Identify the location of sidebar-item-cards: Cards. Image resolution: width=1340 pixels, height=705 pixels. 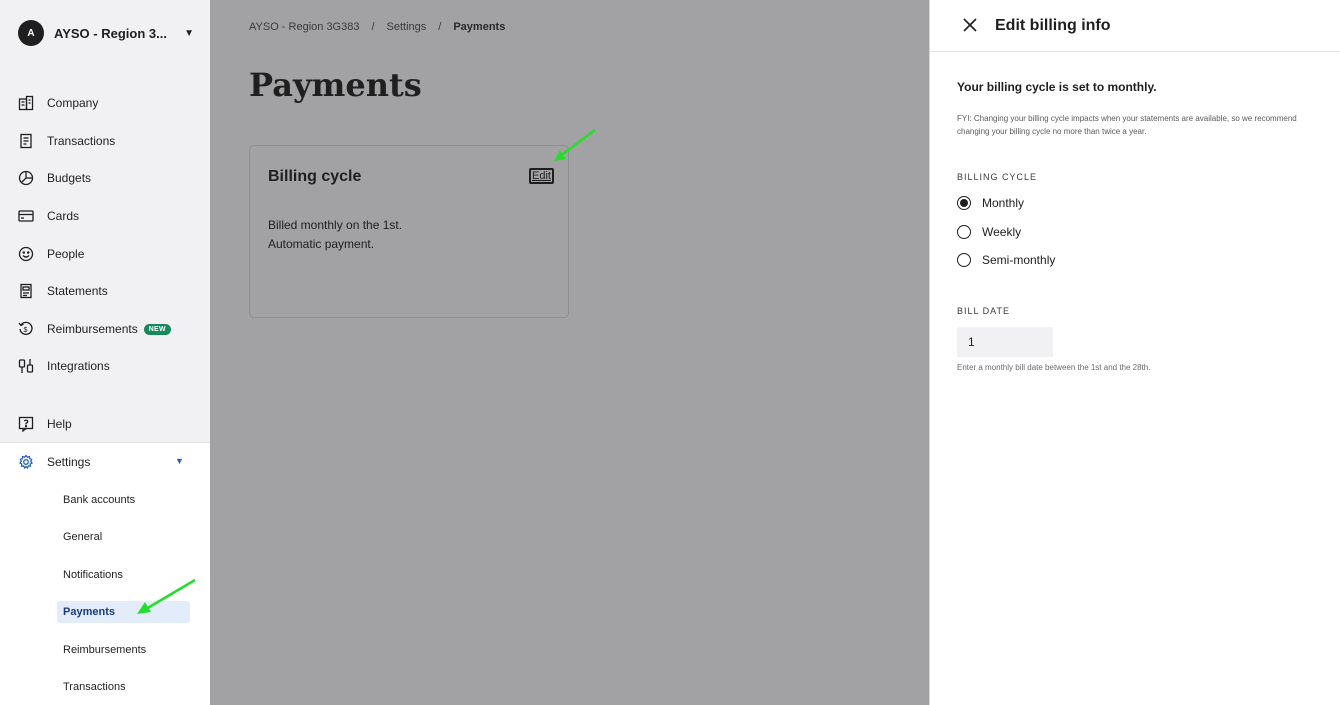
(48, 216).